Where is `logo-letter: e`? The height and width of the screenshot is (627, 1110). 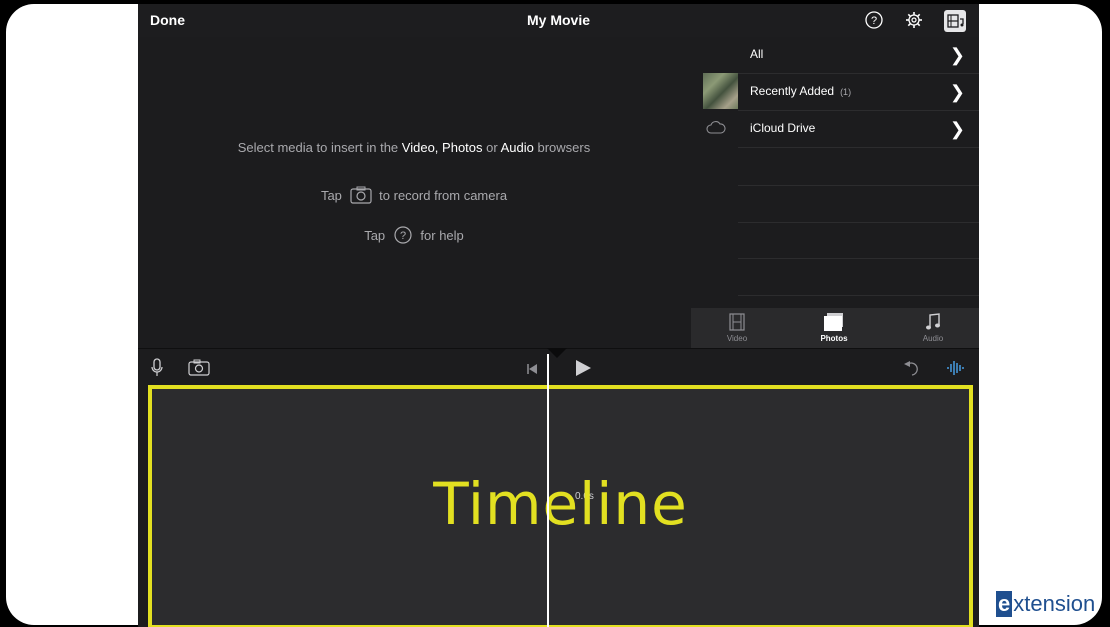 logo-letter: e is located at coordinates (1004, 604).